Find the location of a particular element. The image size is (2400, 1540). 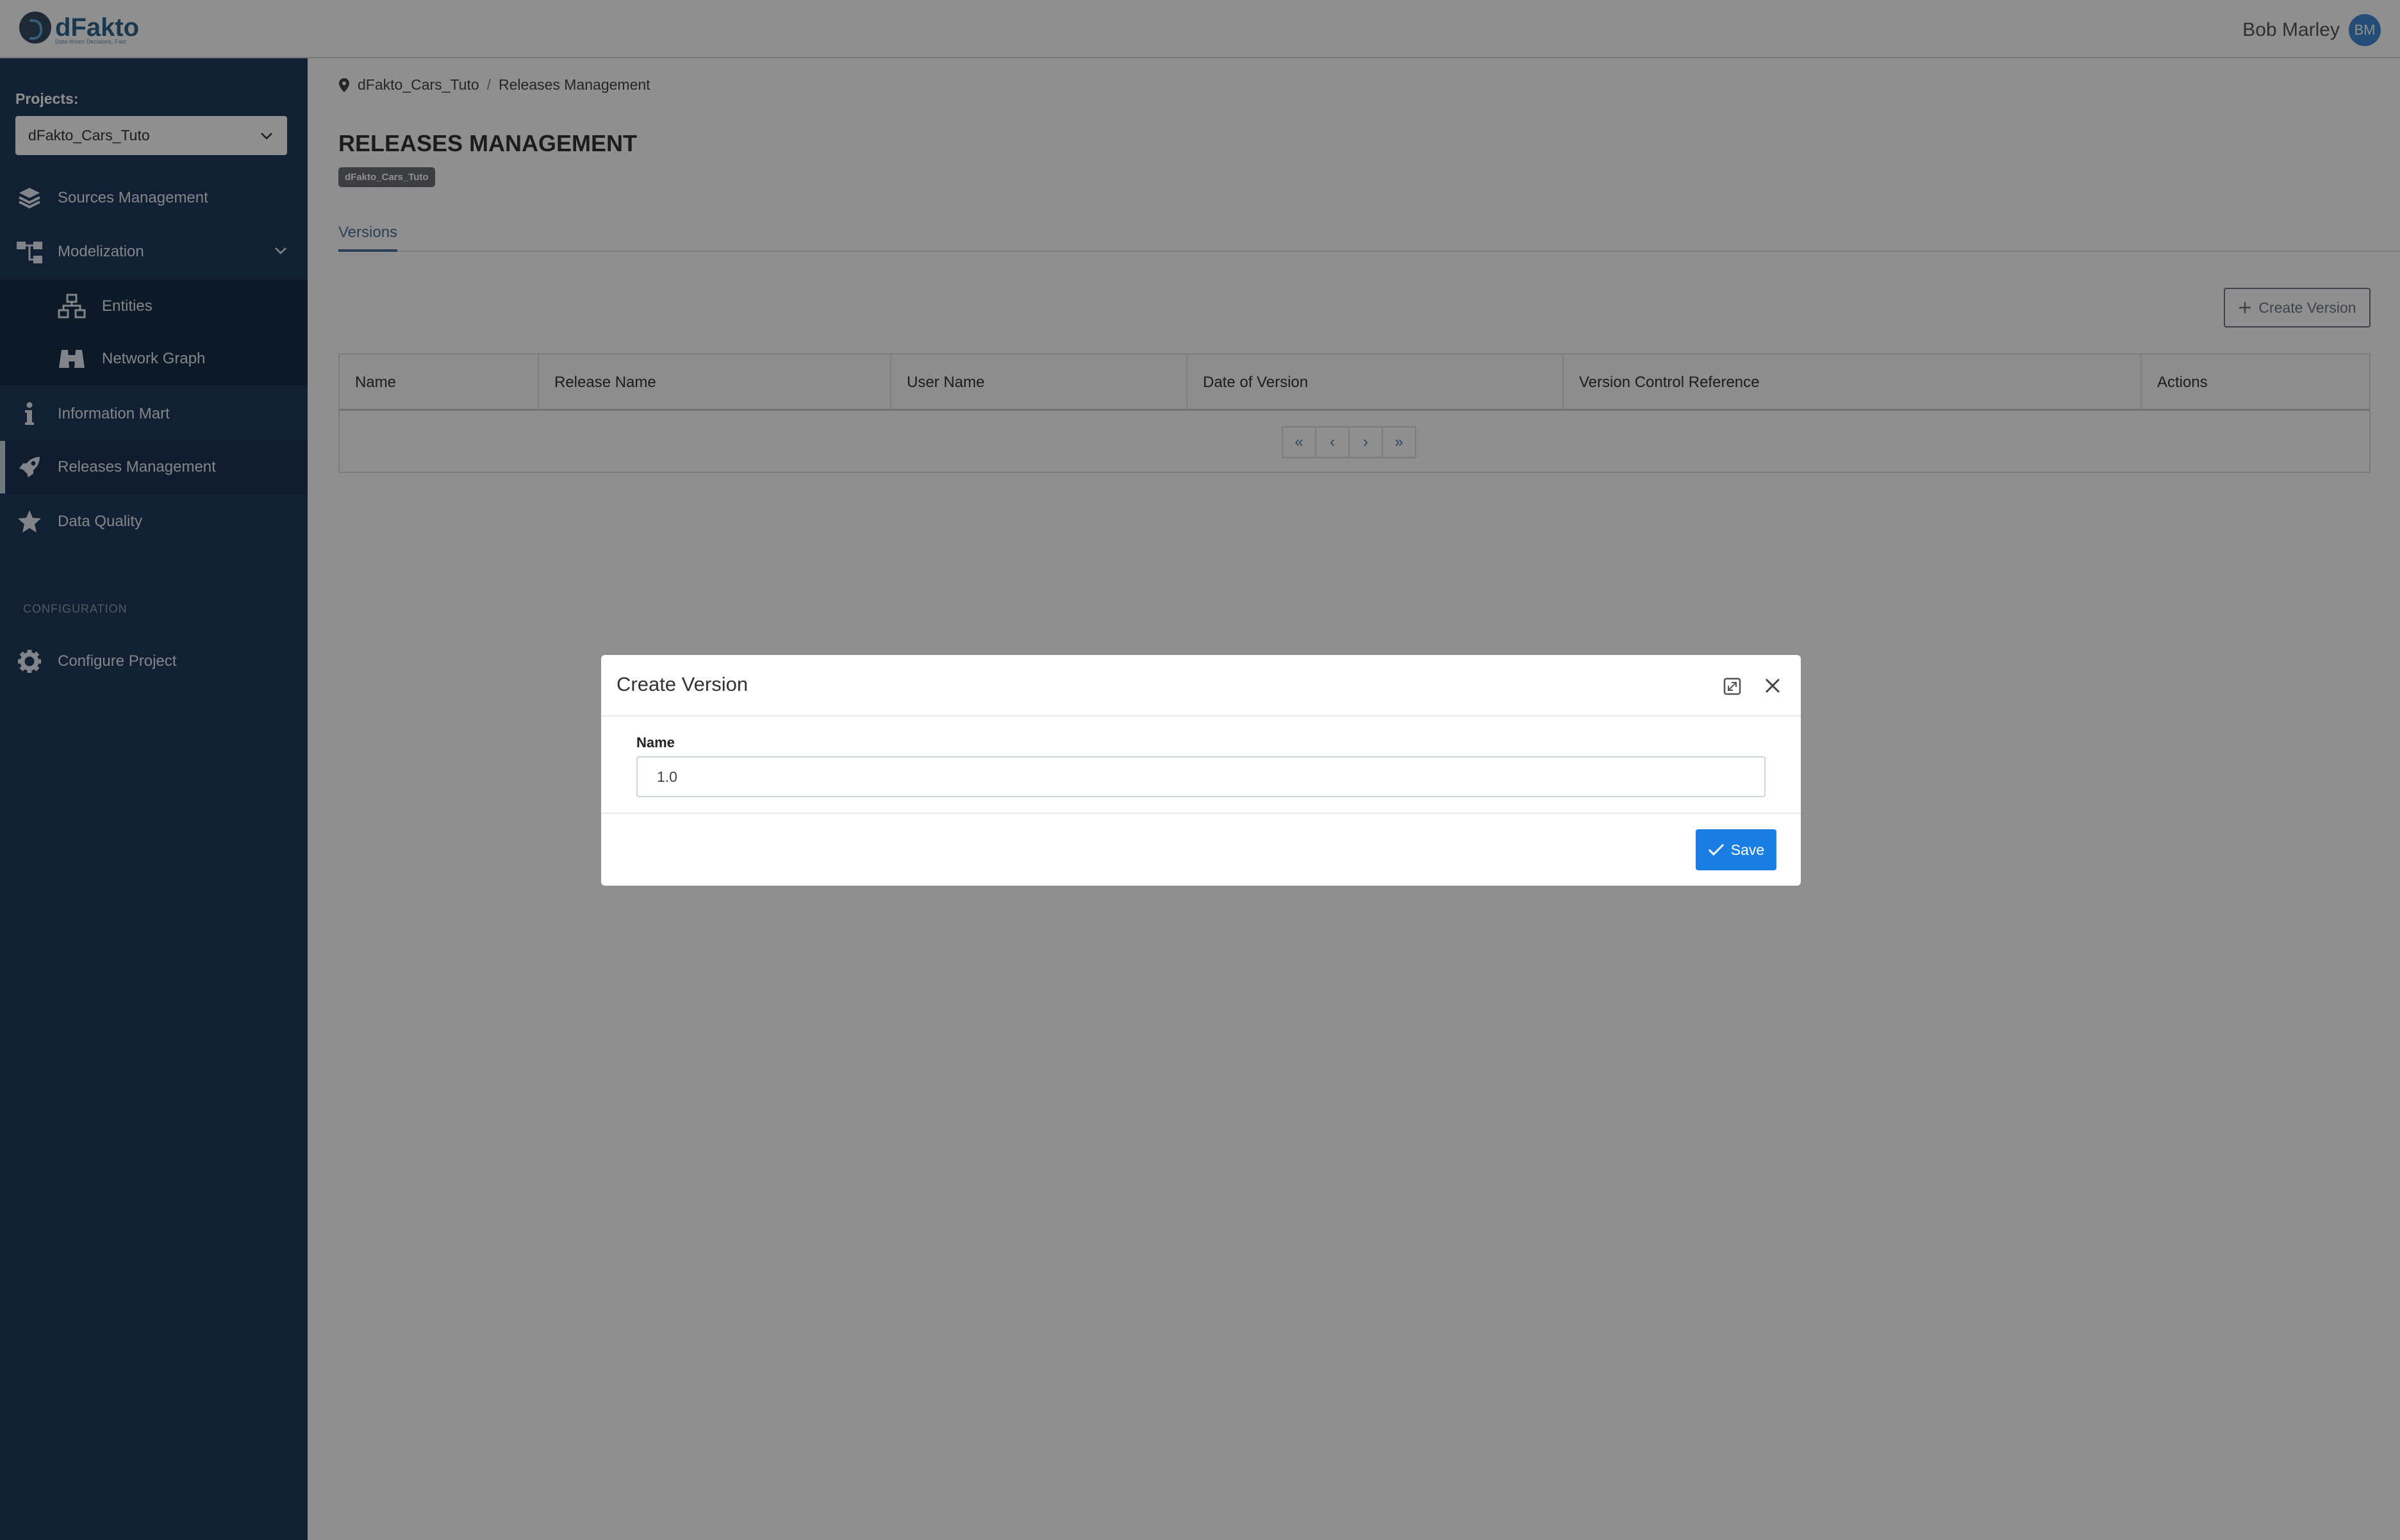

create-version-dialog: Create Version Name Save is located at coordinates (1201, 771).